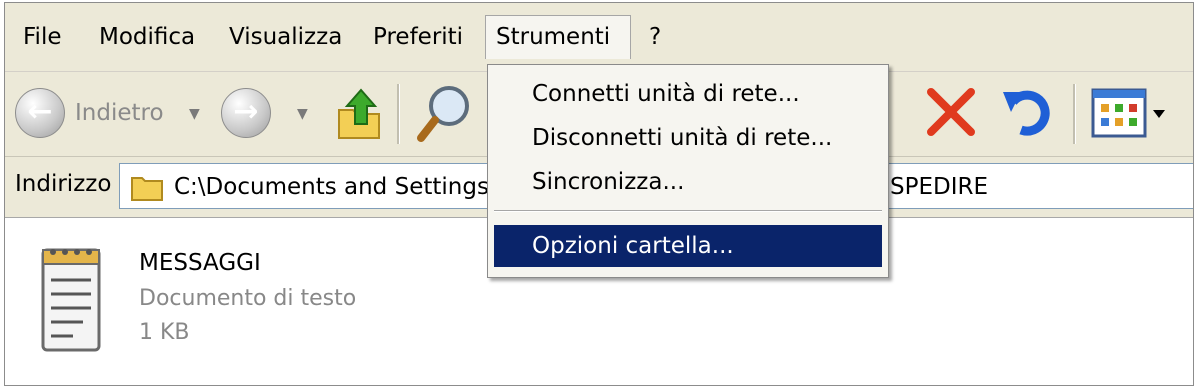 This screenshot has height=389, width=1200. What do you see at coordinates (42, 37) in the screenshot?
I see `menu-file: File` at bounding box center [42, 37].